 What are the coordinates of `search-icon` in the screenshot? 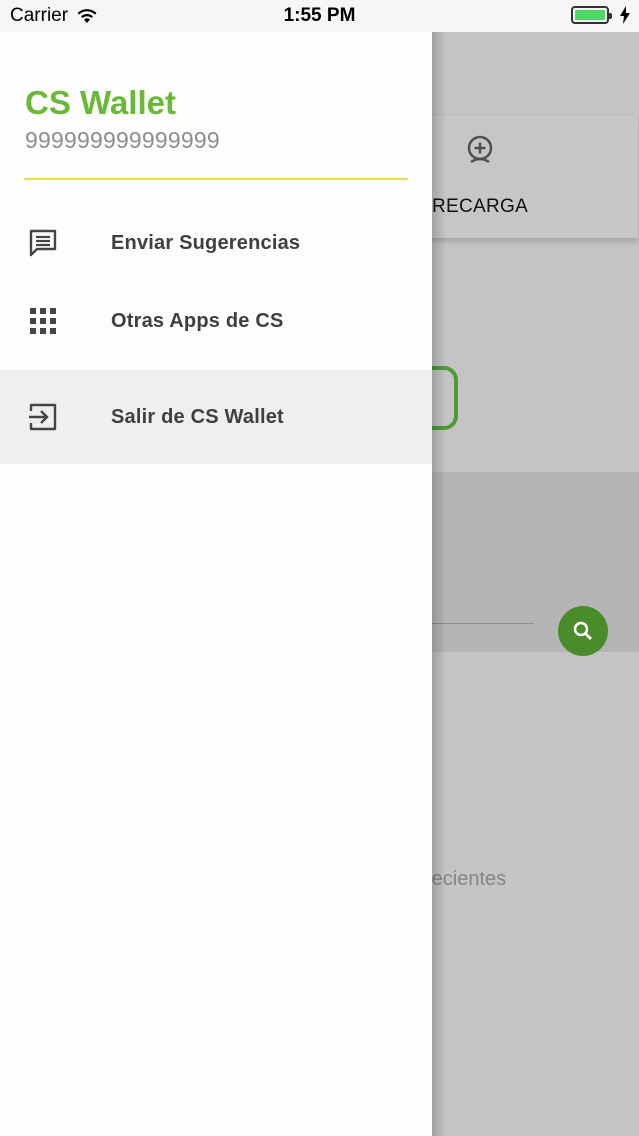 It's located at (582, 630).